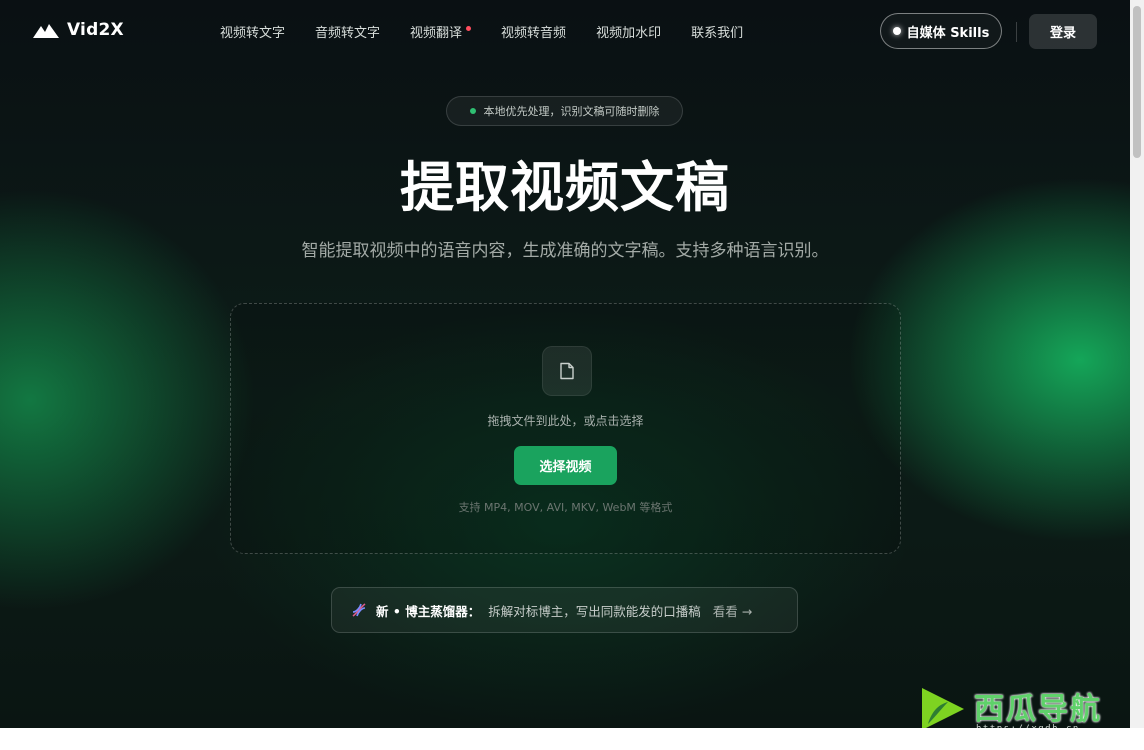 This screenshot has width=1144, height=750. I want to click on new-badge-dot, so click(469, 28).